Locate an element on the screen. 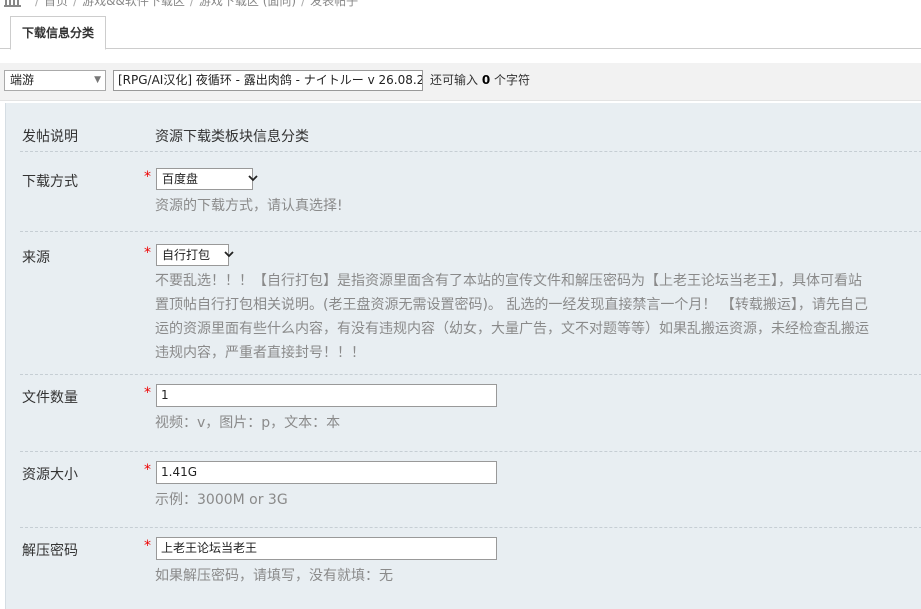  row-description: 发帖说明 资源下载类板块信息分类 is located at coordinates (470, 127).